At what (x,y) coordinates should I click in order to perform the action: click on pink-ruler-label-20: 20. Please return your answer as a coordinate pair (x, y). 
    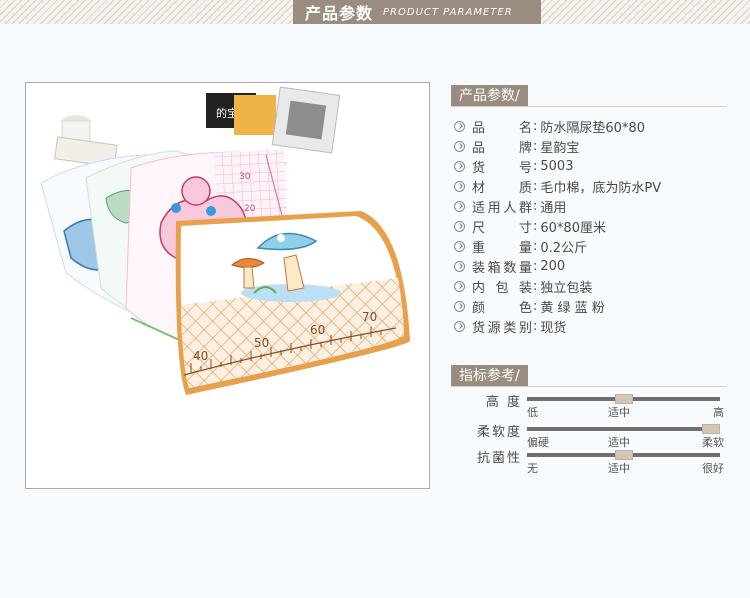
    Looking at the image, I should click on (250, 209).